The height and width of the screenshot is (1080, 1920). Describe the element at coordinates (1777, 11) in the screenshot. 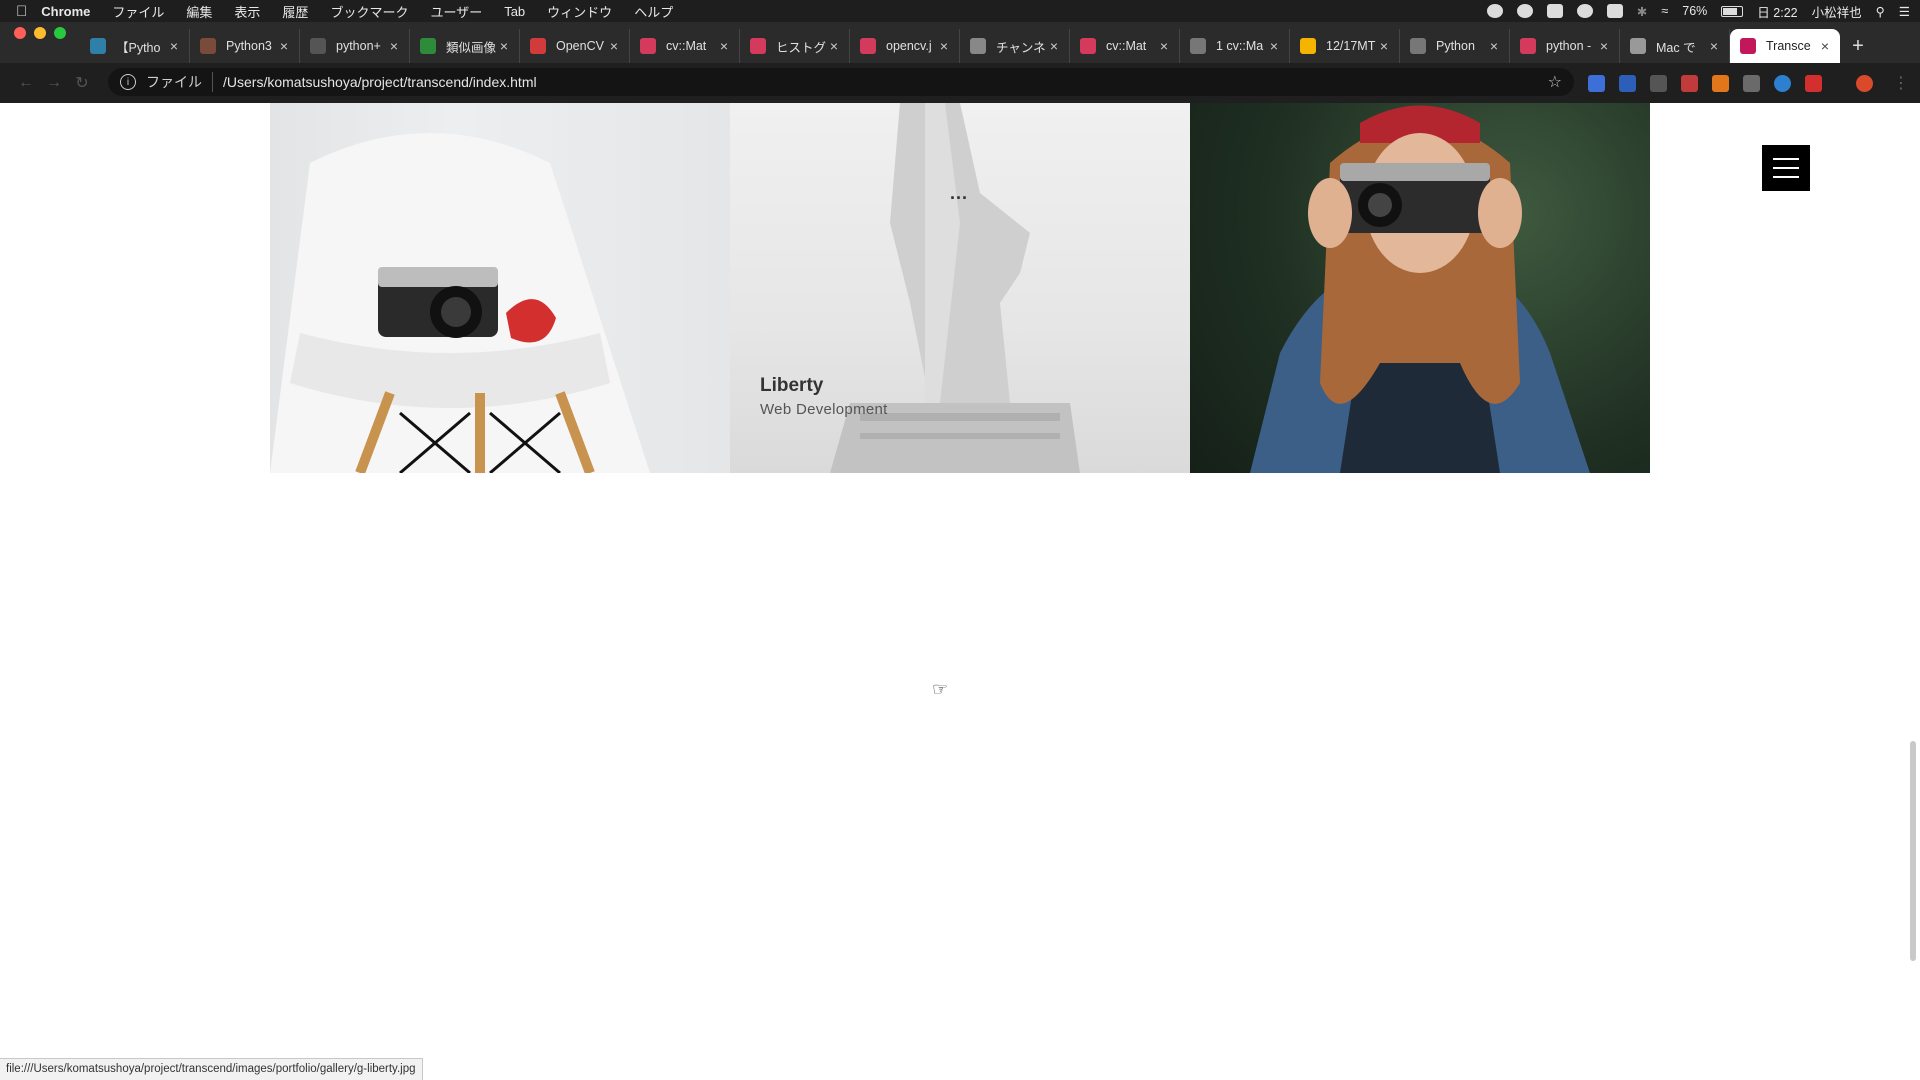

I see `clock: 日 2:22` at that location.